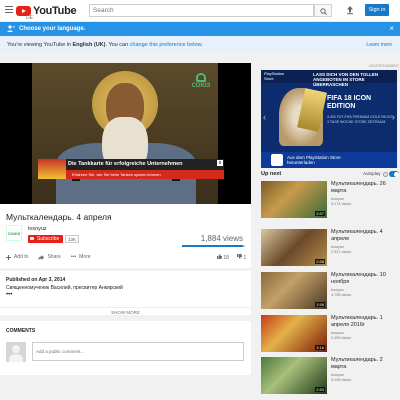 The image size is (400, 400). I want to click on ad-cta: Aus dem PlayStation Store herunterladen, so click(329, 160).